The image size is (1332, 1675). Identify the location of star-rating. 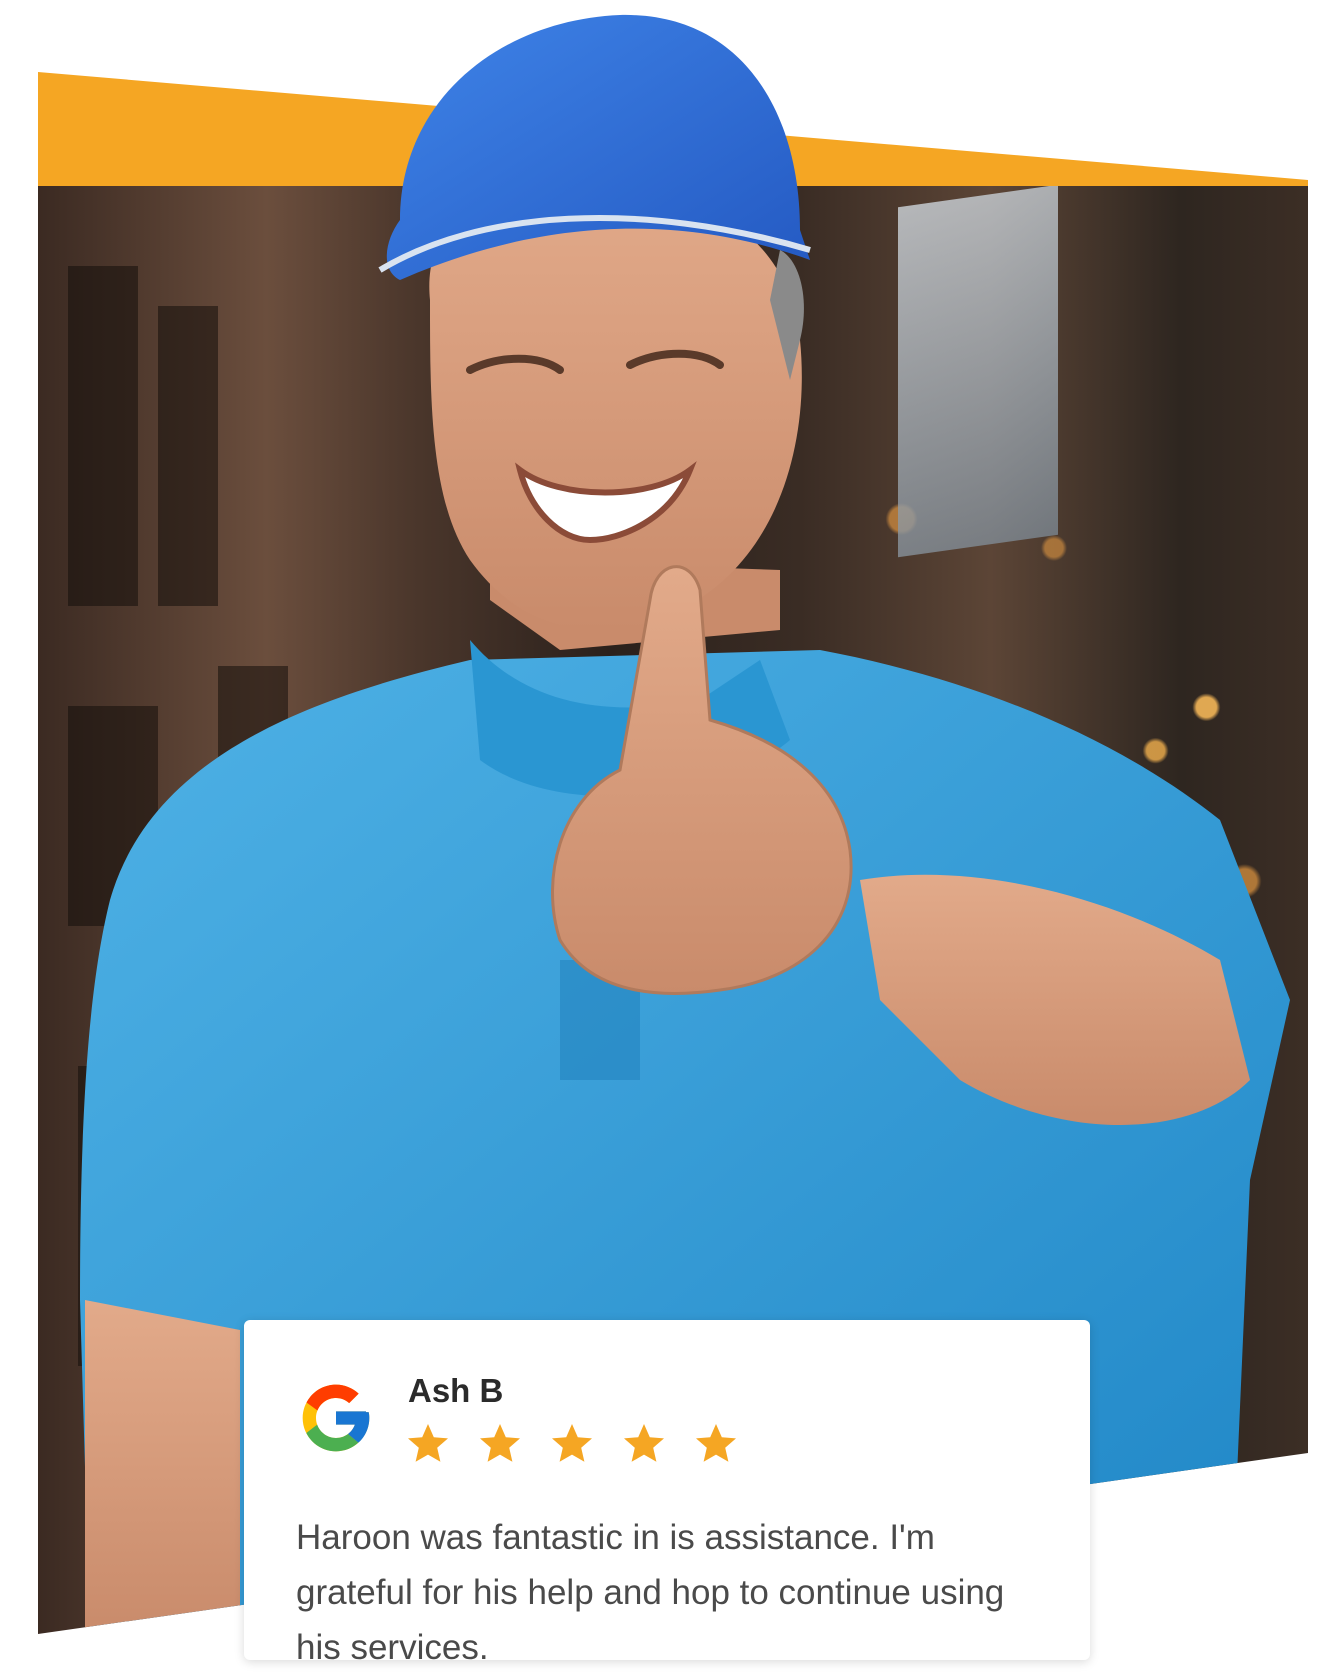
(572, 1444).